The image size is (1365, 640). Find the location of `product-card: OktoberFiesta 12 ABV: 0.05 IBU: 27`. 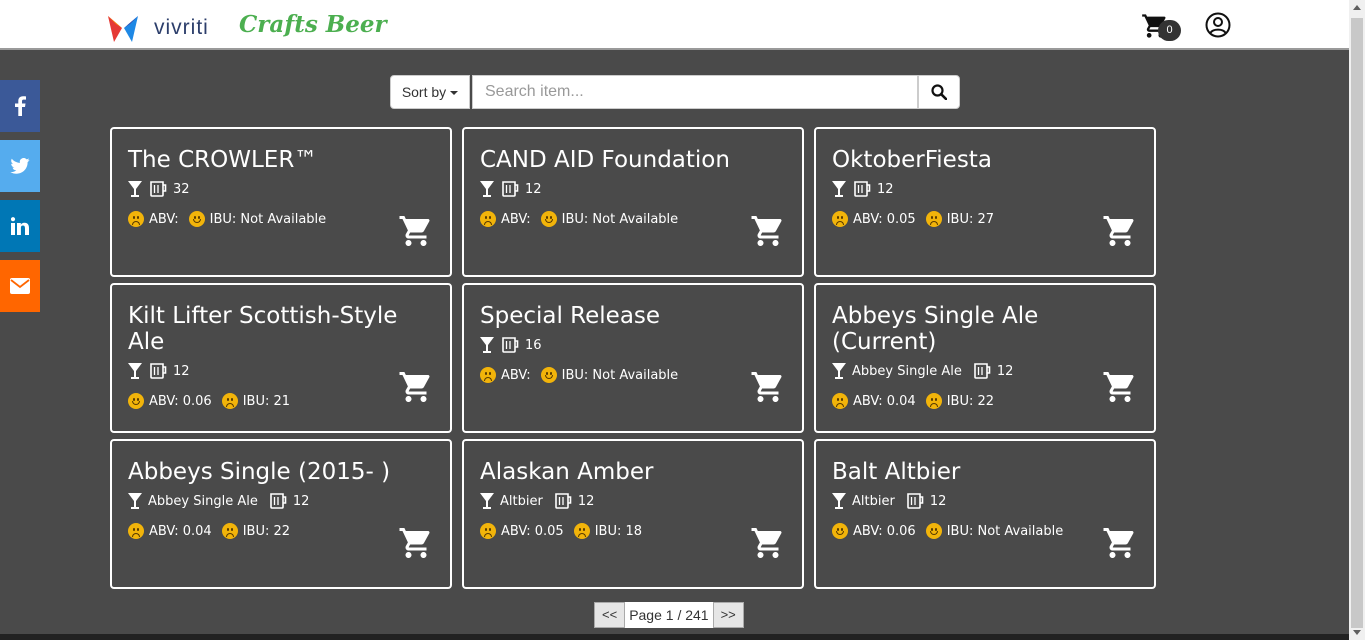

product-card: OktoberFiesta 12 ABV: 0.05 IBU: 27 is located at coordinates (985, 202).